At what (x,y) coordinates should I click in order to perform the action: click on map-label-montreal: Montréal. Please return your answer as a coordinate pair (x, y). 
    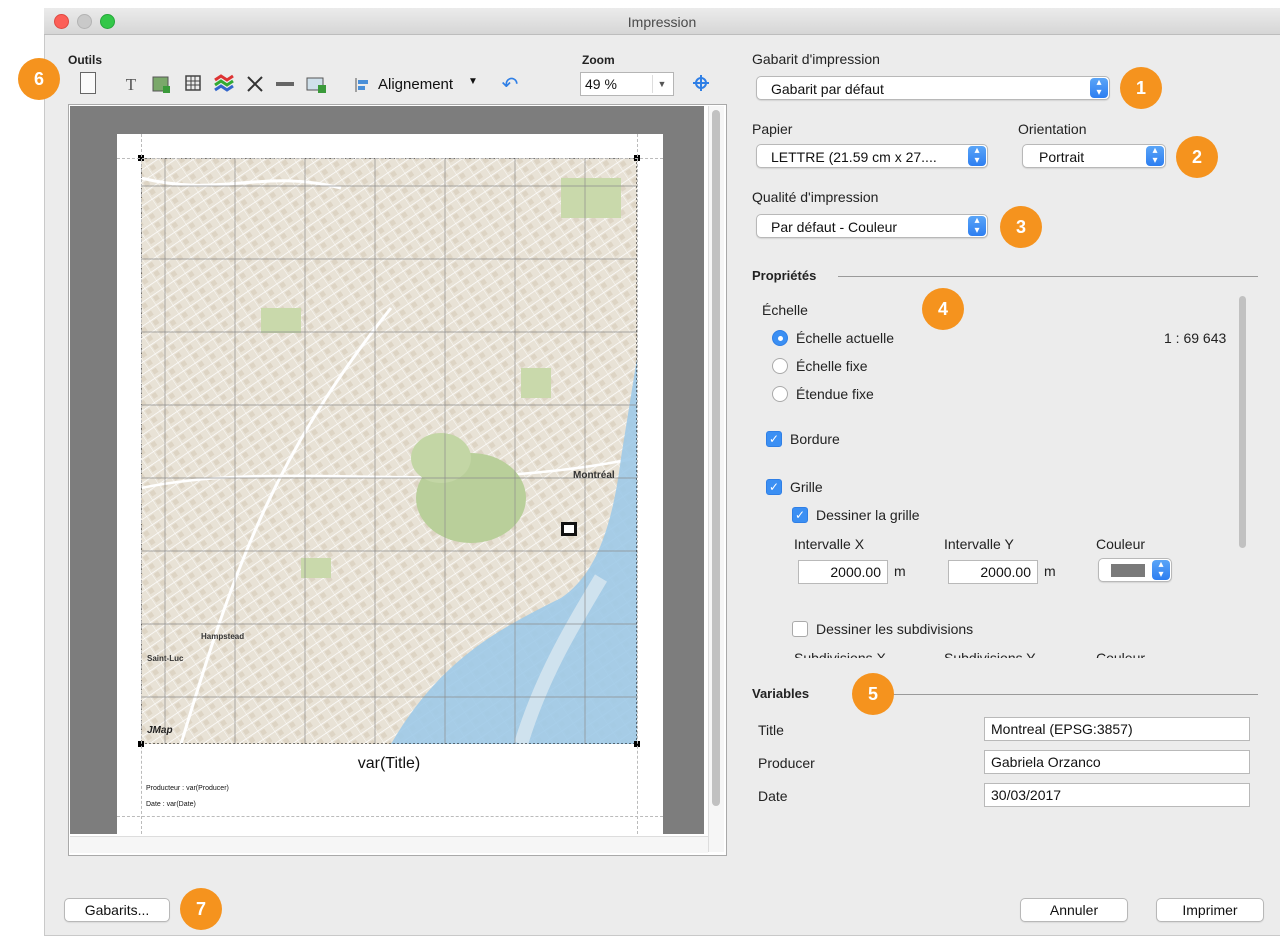
    Looking at the image, I should click on (594, 475).